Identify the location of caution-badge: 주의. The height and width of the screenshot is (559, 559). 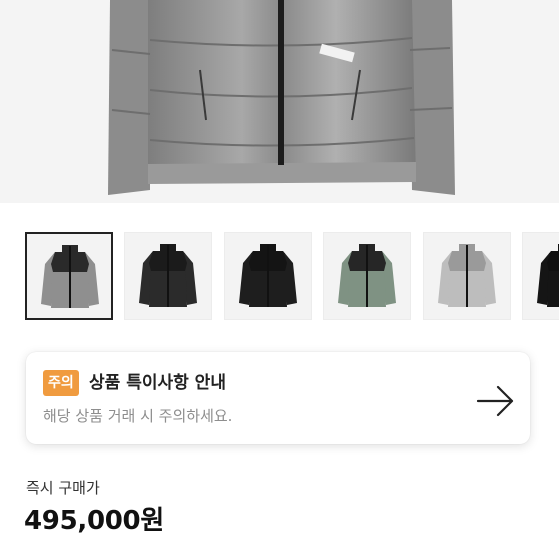
(61, 383).